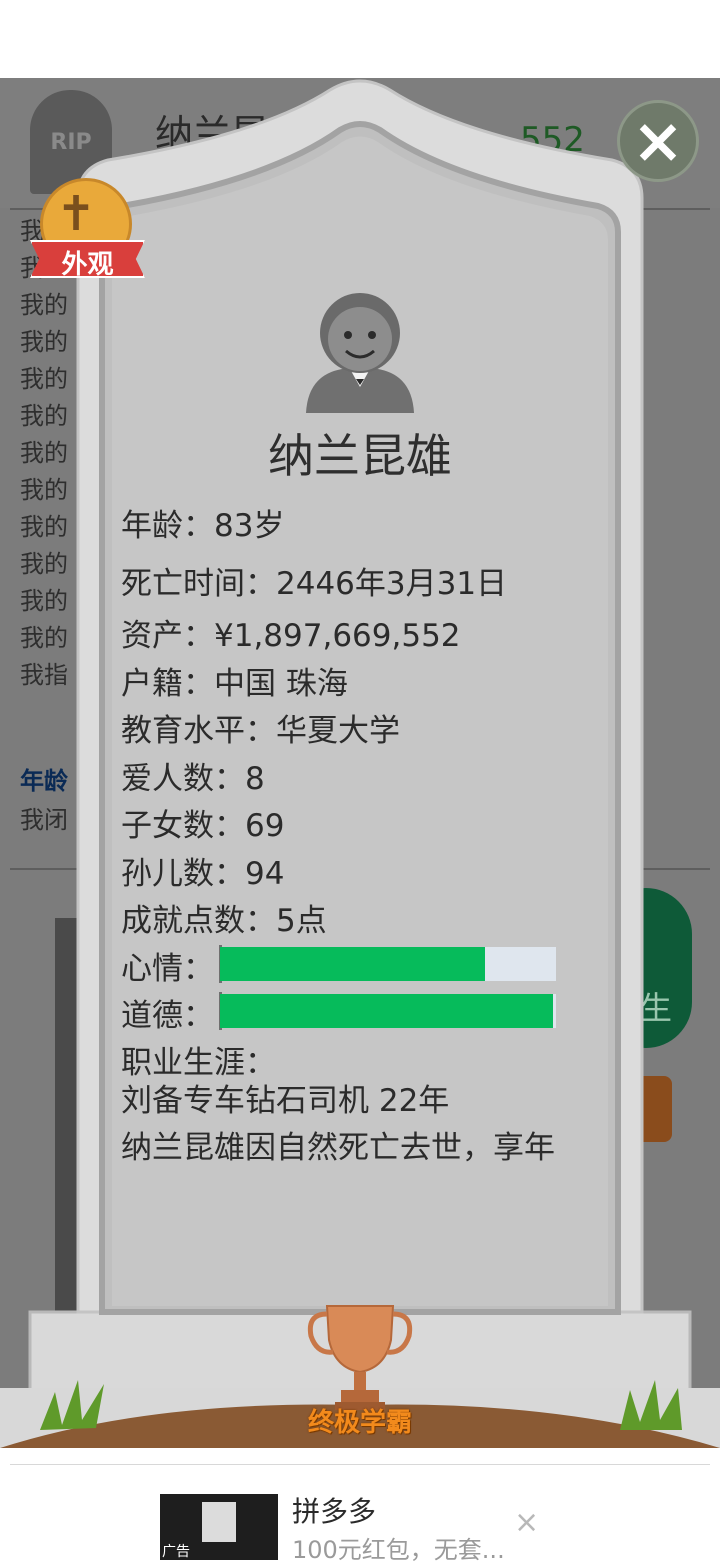 The width and height of the screenshot is (720, 1565). I want to click on age-value: 83岁, so click(249, 526).